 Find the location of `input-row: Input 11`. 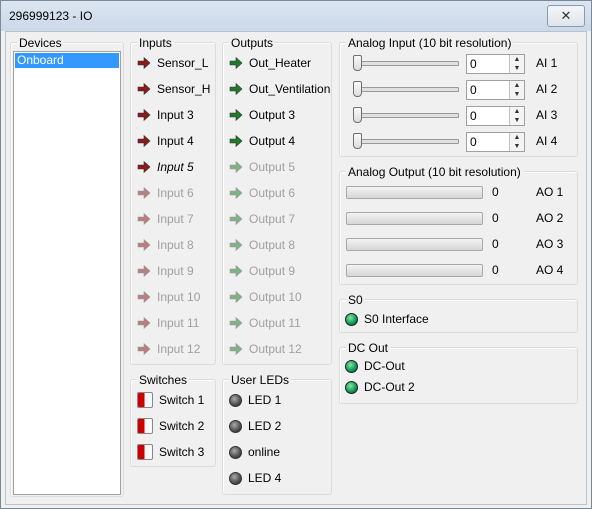

input-row: Input 11 is located at coordinates (168, 323).